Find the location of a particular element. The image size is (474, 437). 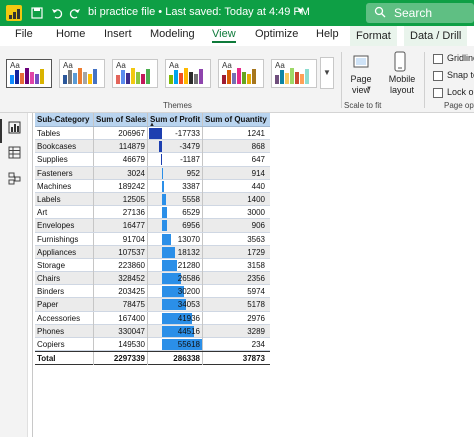

cell-sum-of-quantity: 1729 is located at coordinates (234, 252).